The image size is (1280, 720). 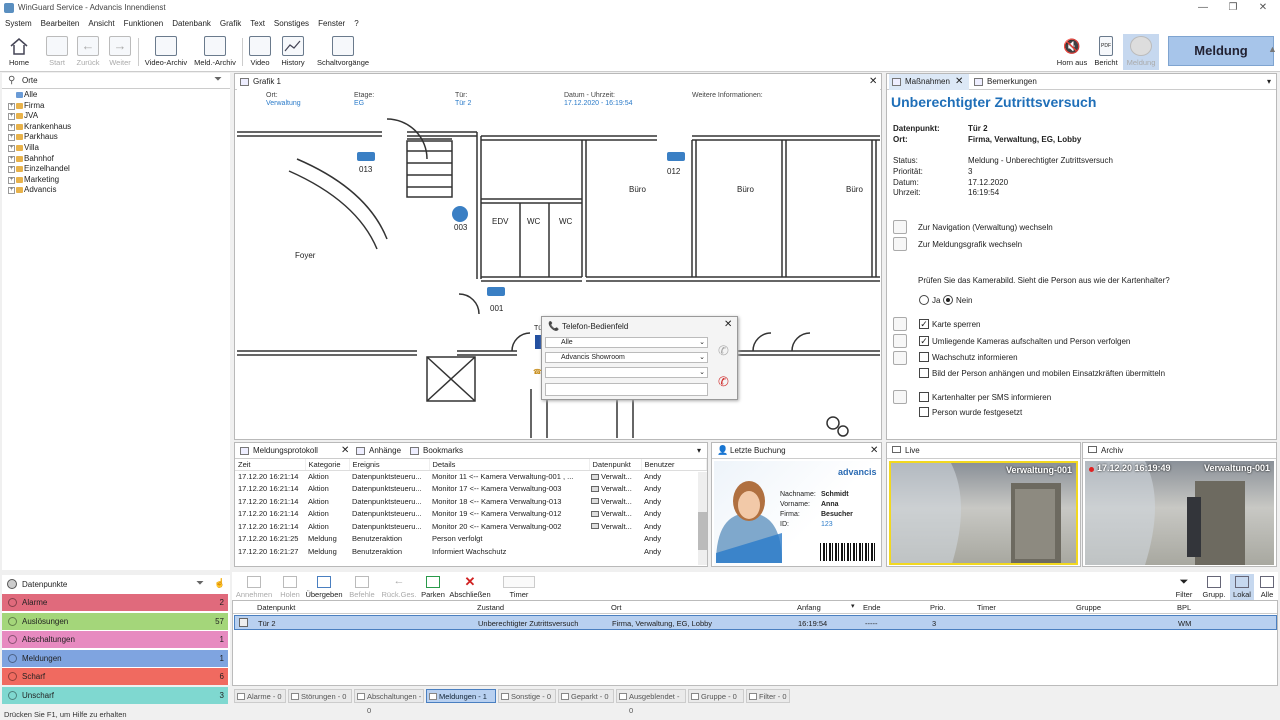 I want to click on close-phone-icon: ✕, so click(x=728, y=324).